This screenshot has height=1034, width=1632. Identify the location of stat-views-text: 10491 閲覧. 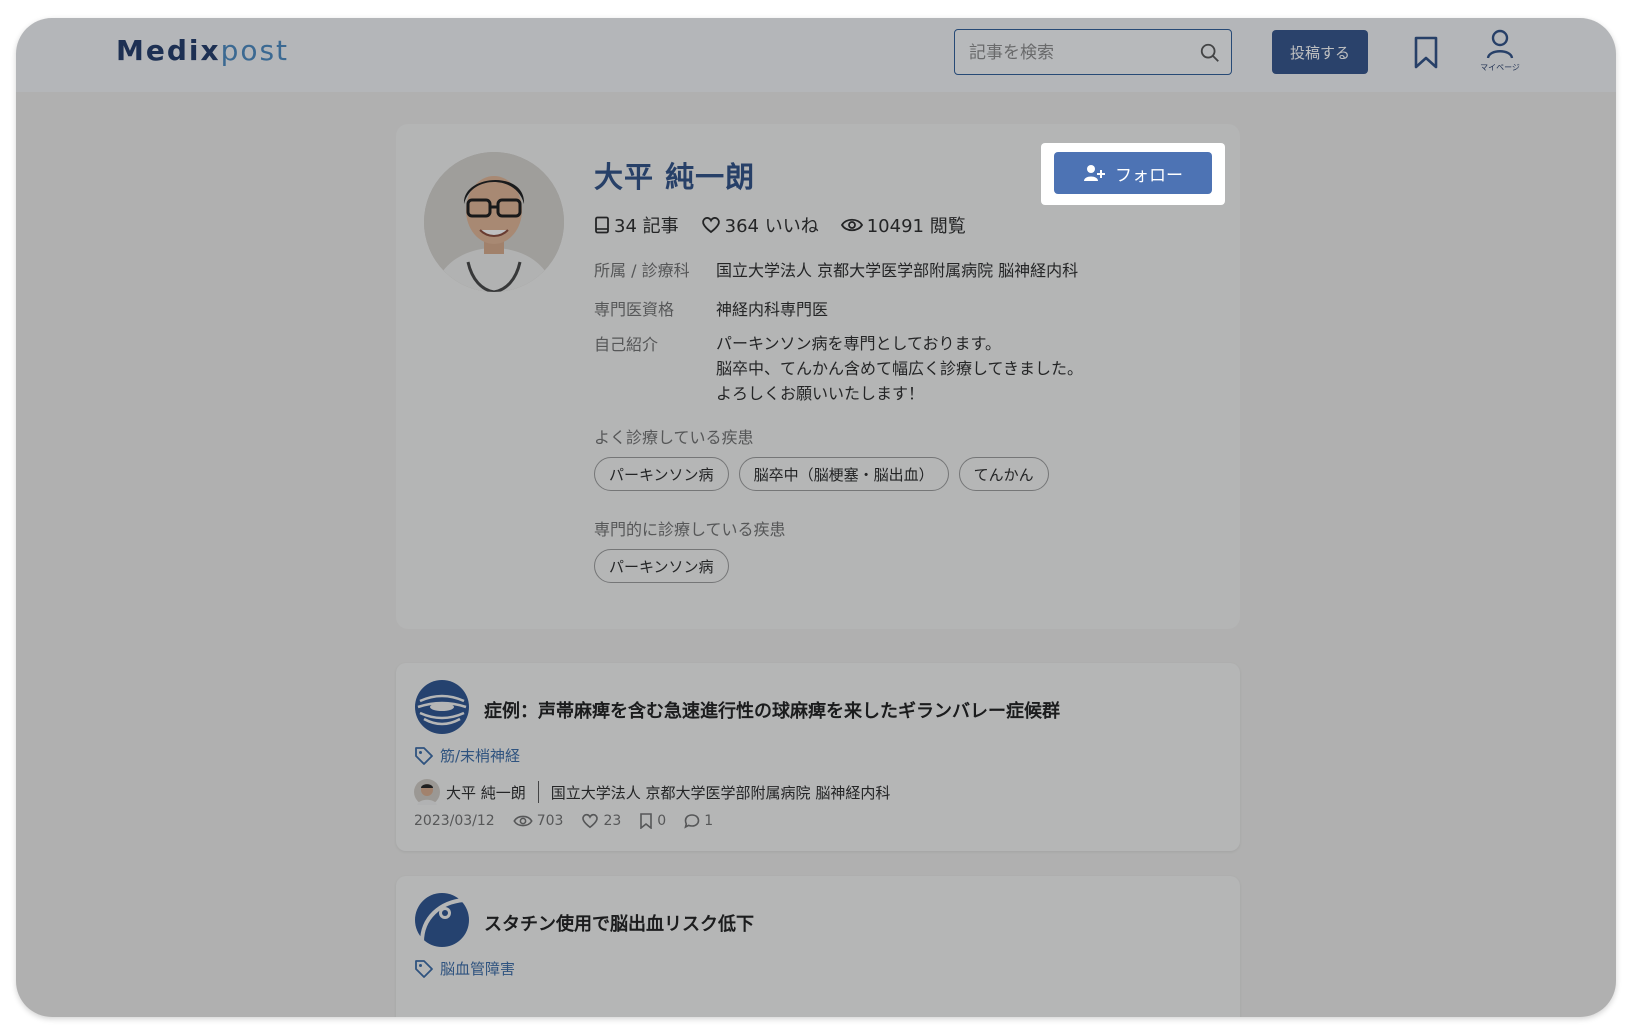
(916, 226).